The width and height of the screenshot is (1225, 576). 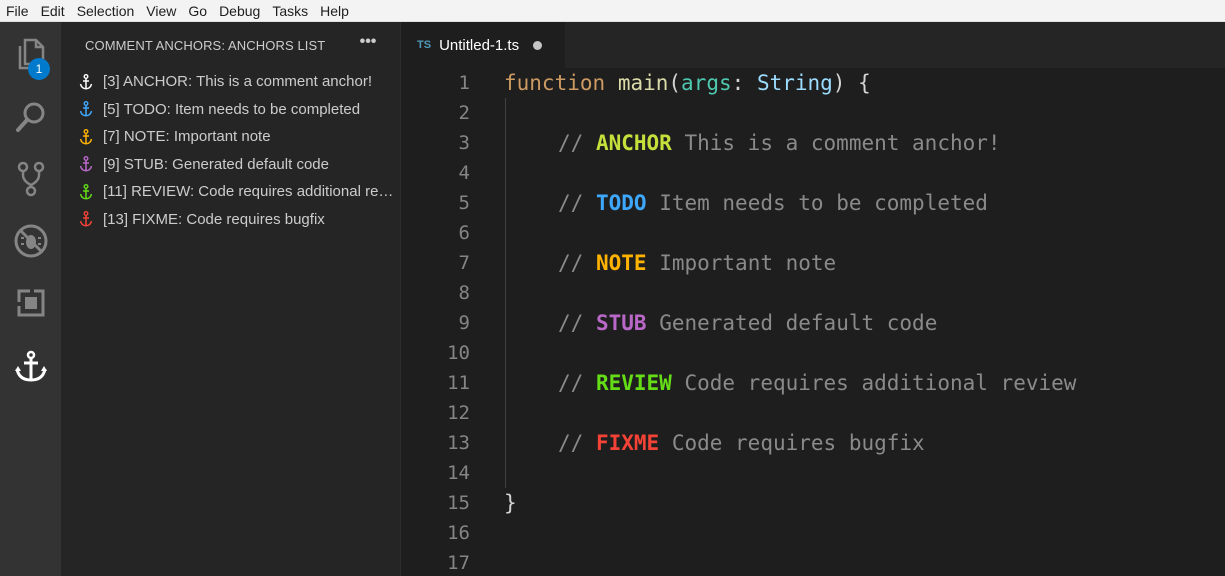 What do you see at coordinates (197, 11) in the screenshot?
I see `menu-go: Go` at bounding box center [197, 11].